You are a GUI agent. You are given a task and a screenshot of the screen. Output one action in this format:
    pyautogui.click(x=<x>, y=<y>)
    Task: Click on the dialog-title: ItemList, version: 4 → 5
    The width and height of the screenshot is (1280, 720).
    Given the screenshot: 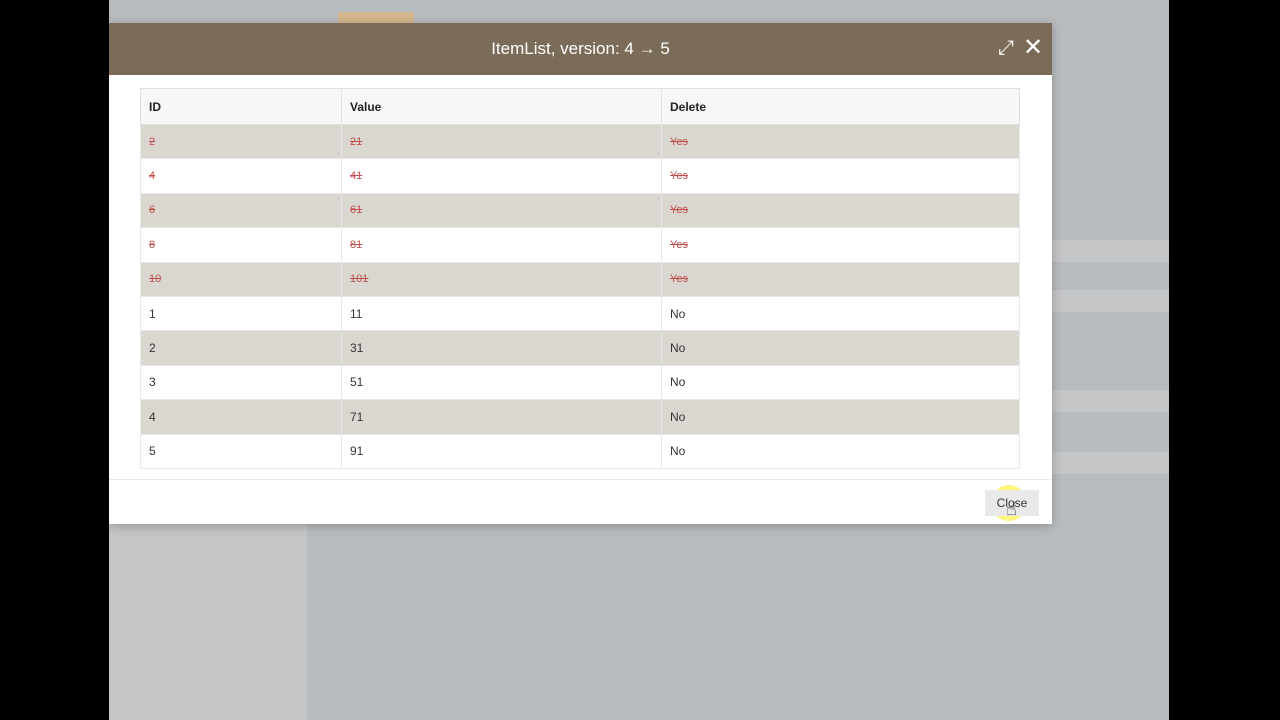 What is the action you would take?
    pyautogui.click(x=580, y=48)
    